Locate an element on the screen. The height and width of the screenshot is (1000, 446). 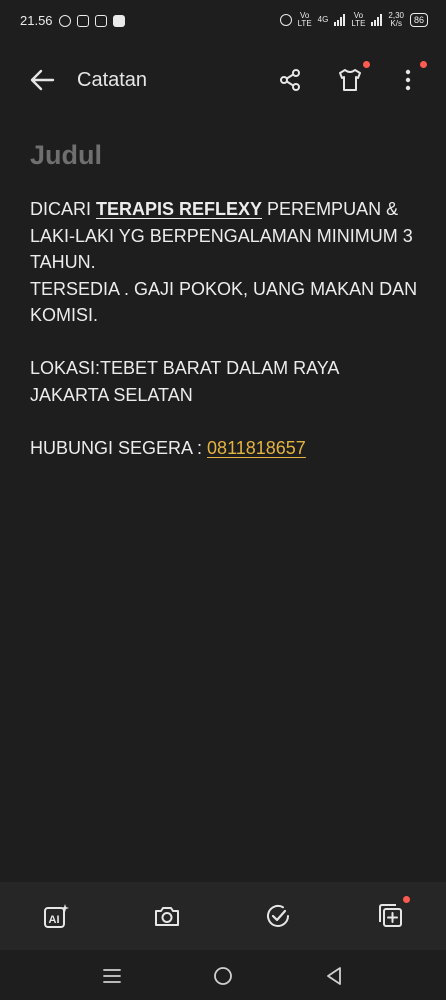
share-icon is located at coordinates (290, 80).